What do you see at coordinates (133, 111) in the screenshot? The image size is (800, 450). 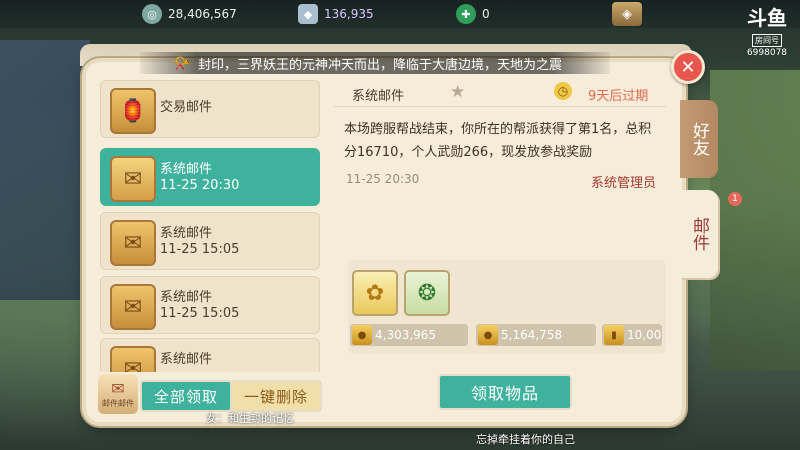 I see `trade-mail-icon: 🏮` at bounding box center [133, 111].